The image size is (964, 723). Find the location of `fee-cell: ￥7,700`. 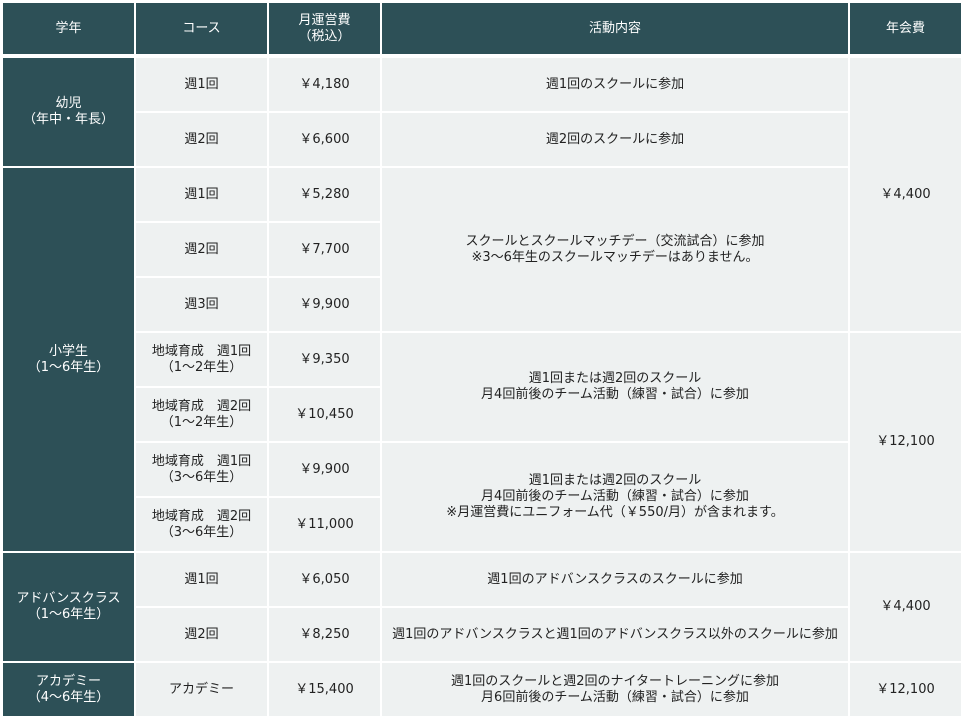

fee-cell: ￥7,700 is located at coordinates (324, 249).